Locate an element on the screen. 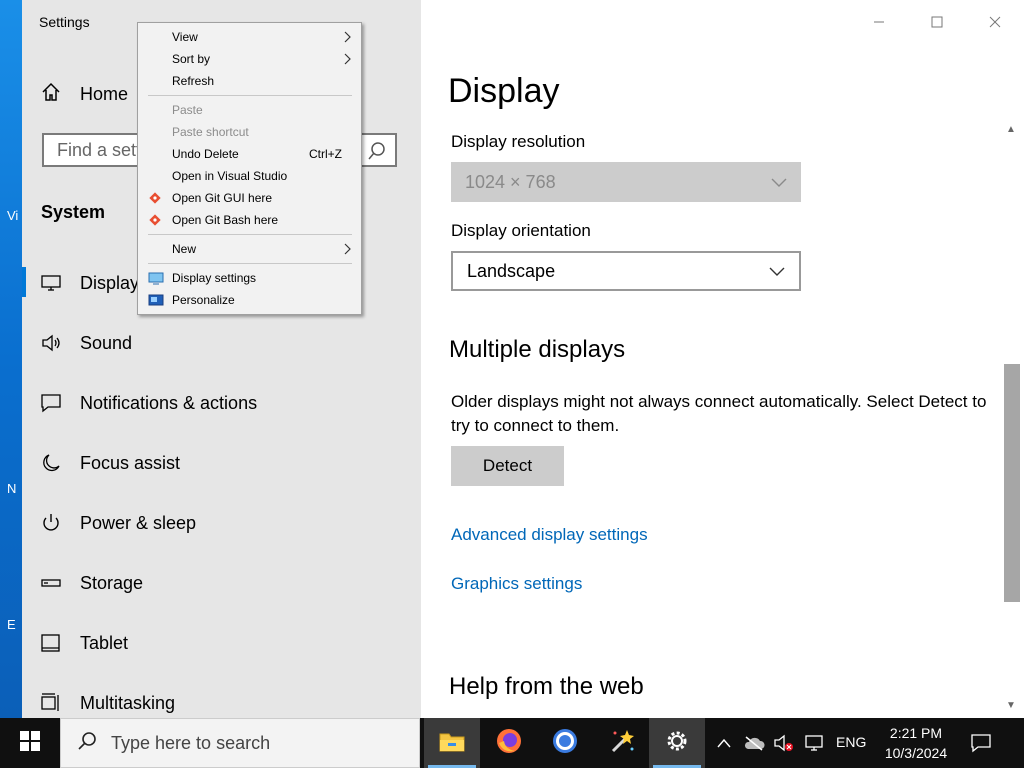 The image size is (1024, 768). magic-wand-icon is located at coordinates (621, 743).